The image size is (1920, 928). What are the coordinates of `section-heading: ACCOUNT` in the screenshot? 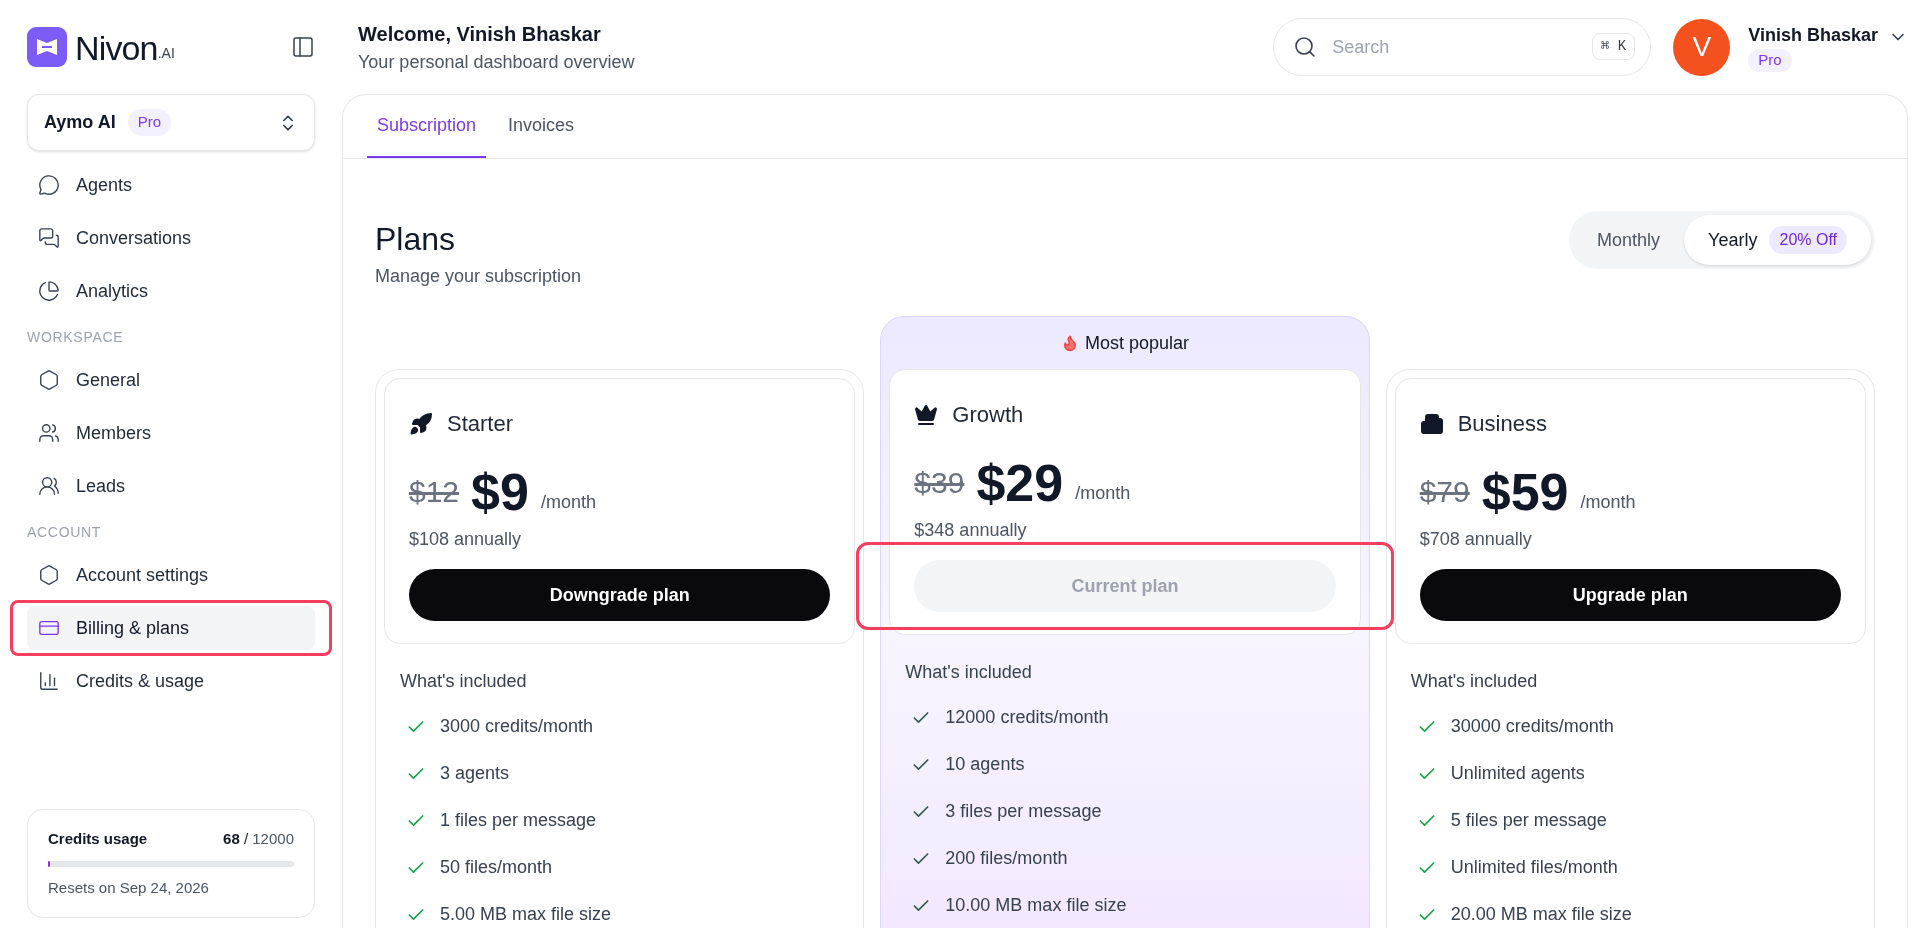 It's located at (65, 532).